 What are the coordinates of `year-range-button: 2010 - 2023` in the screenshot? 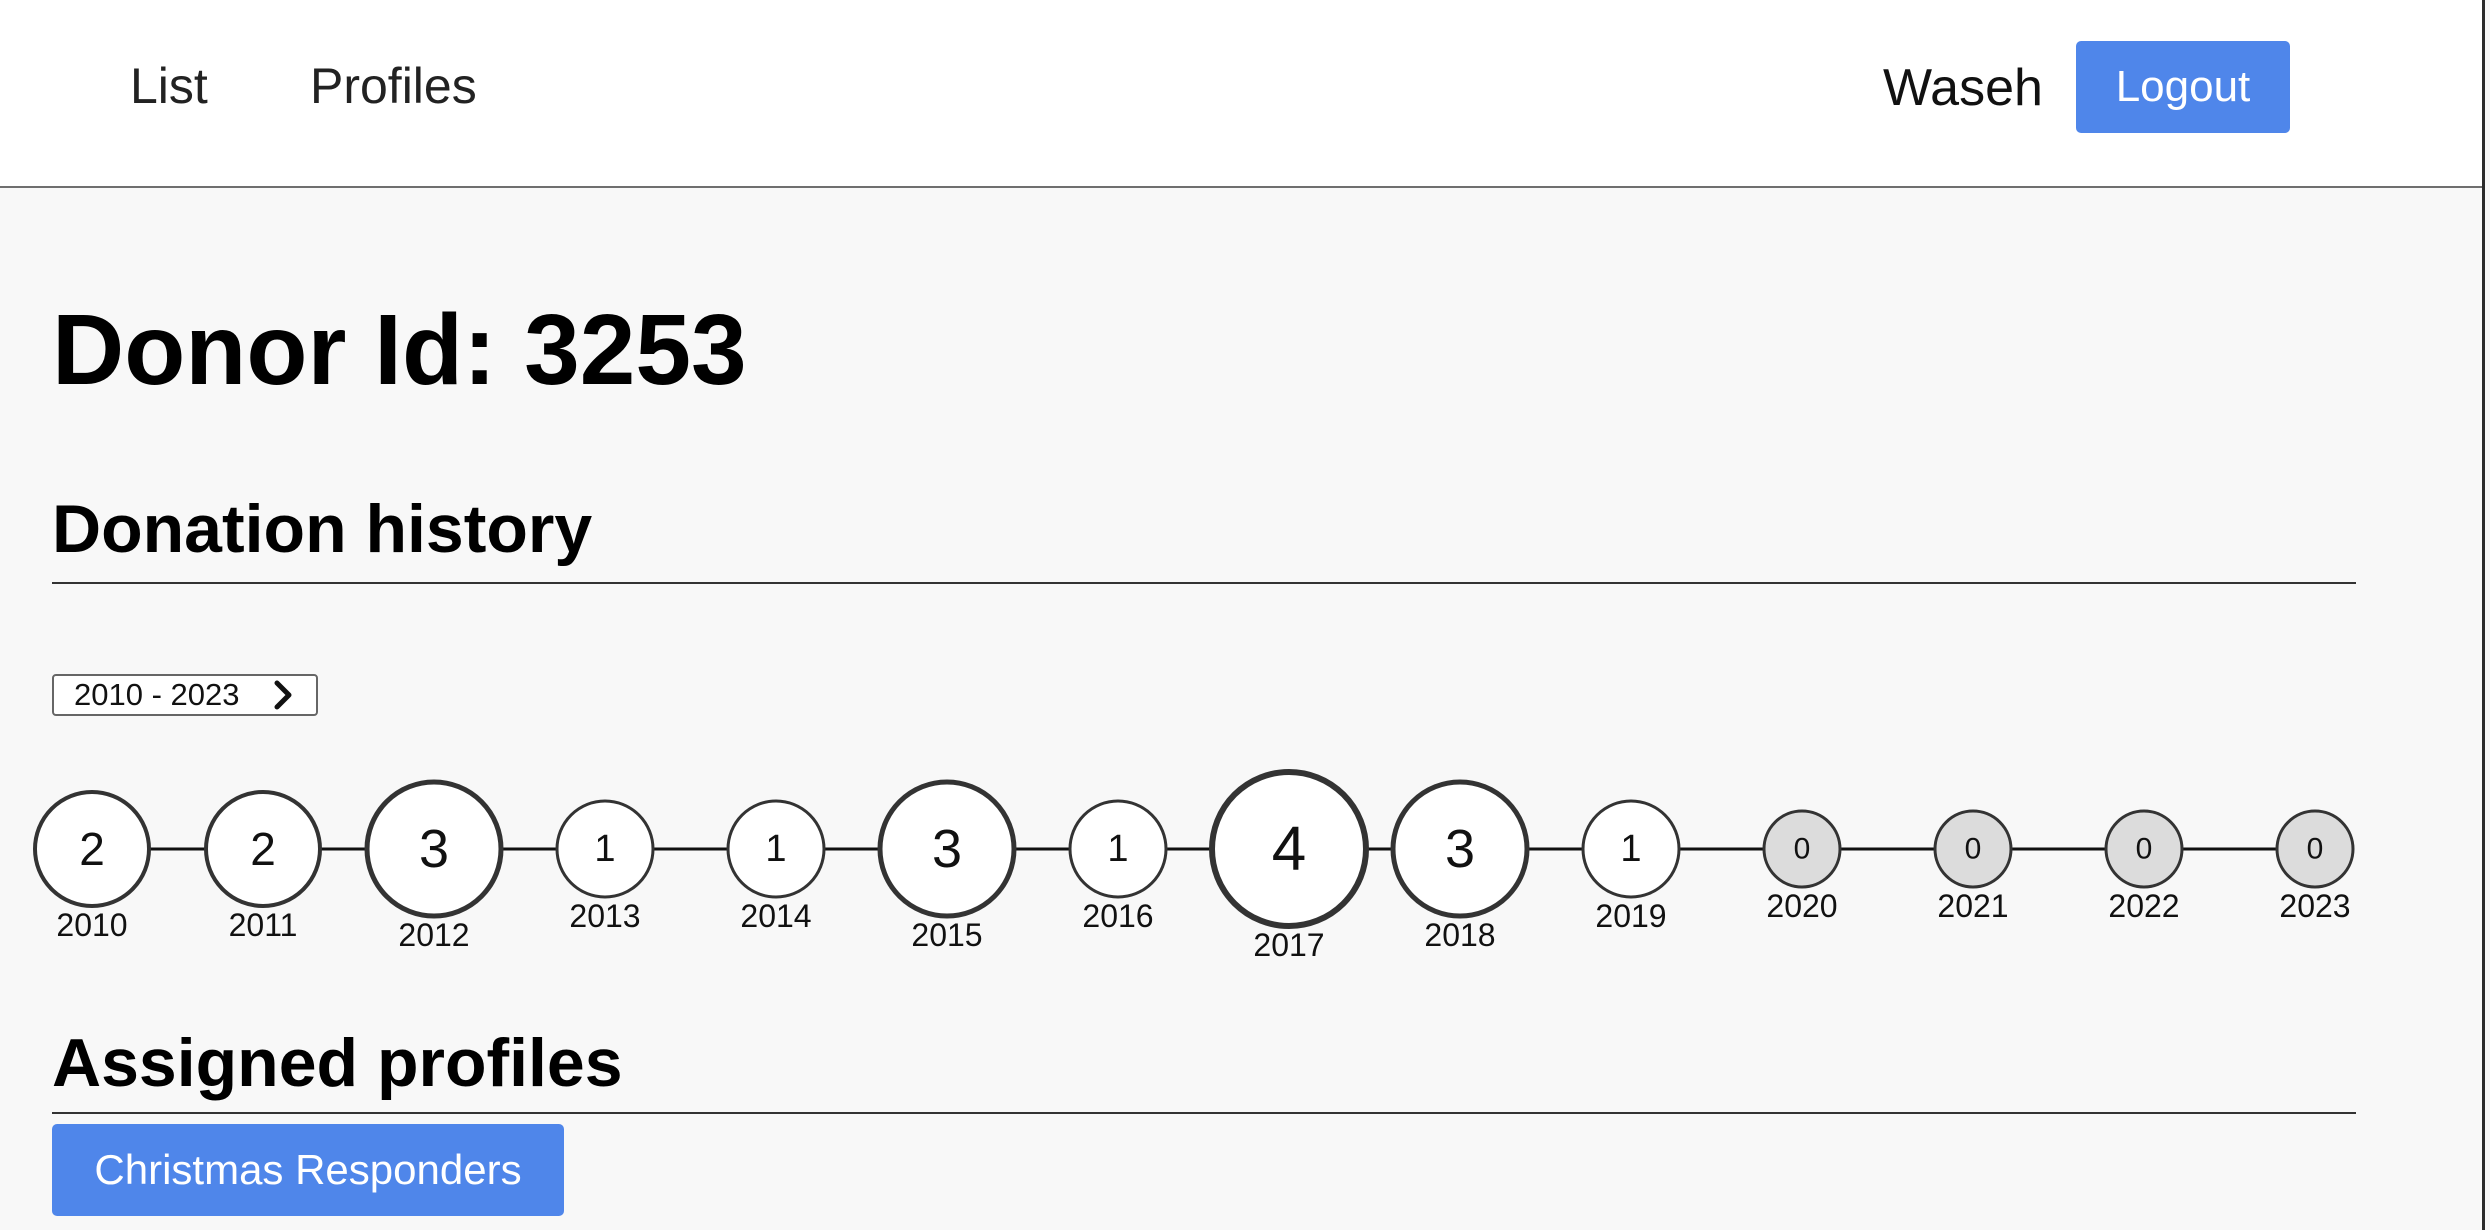 It's located at (185, 695).